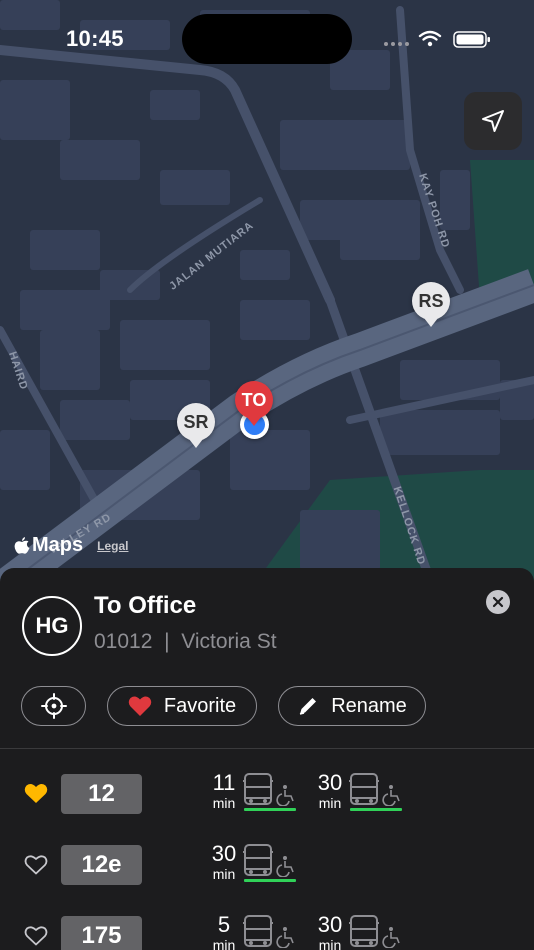  I want to click on service-number-badge: 175, so click(101, 933).